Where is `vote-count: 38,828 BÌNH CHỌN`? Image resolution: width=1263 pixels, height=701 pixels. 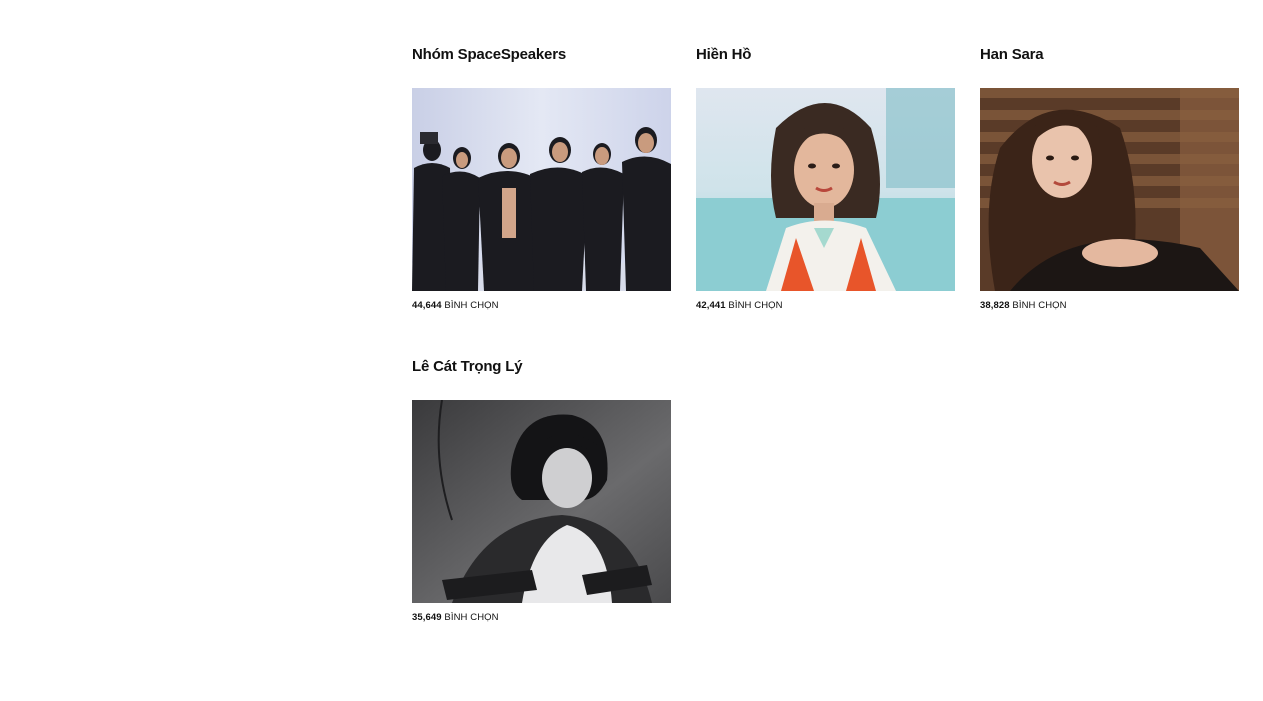
vote-count: 38,828 BÌNH CHỌN is located at coordinates (1109, 306).